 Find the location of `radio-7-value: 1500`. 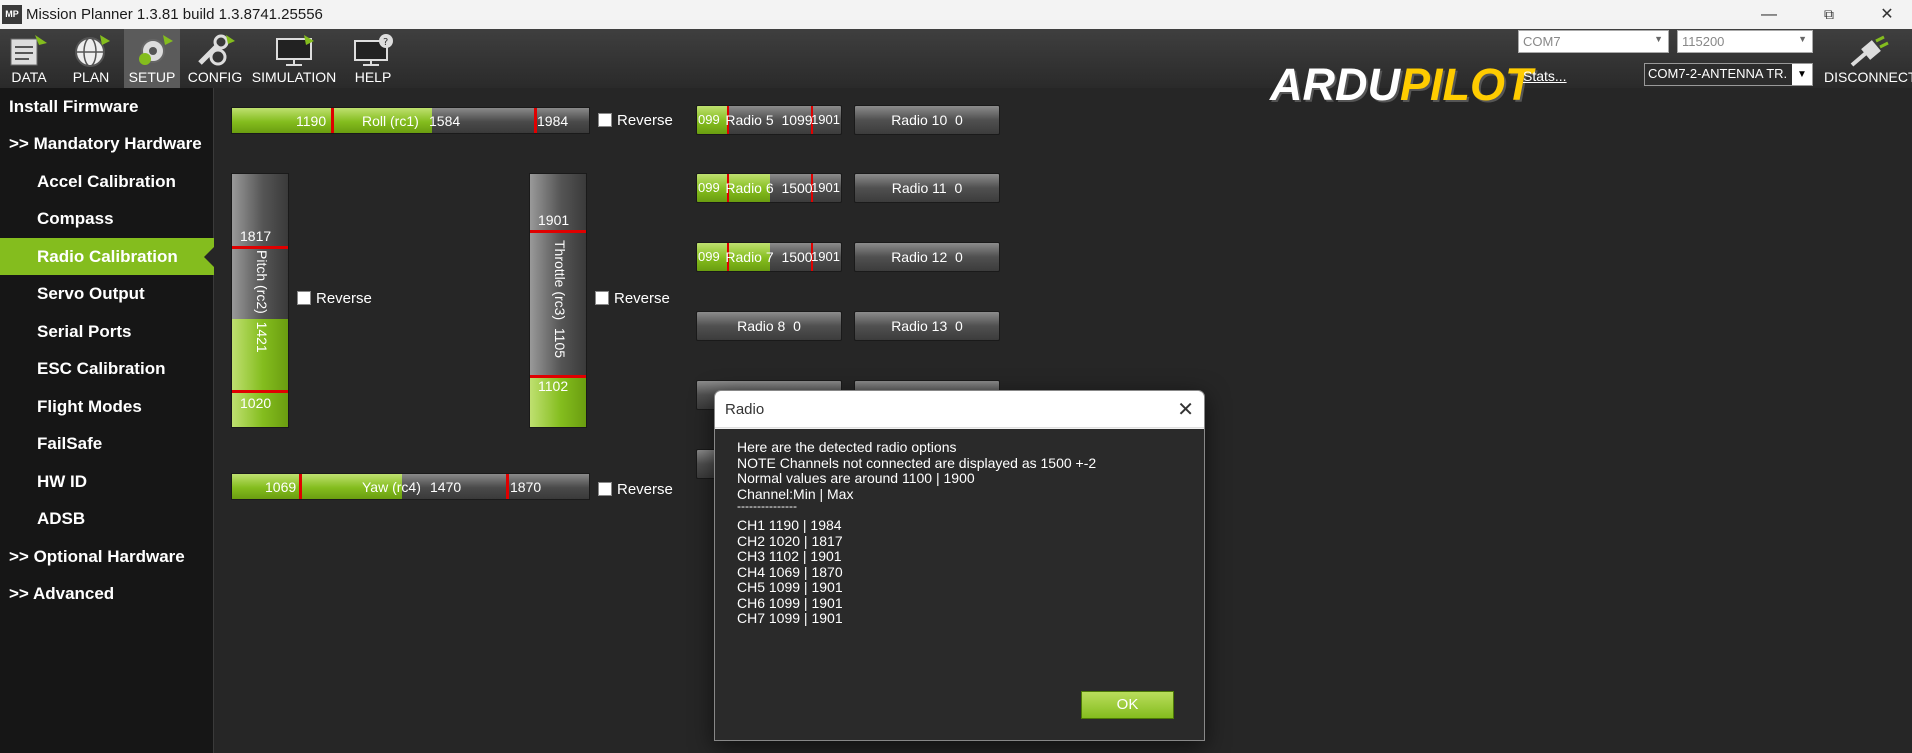

radio-7-value: 1500 is located at coordinates (797, 257).